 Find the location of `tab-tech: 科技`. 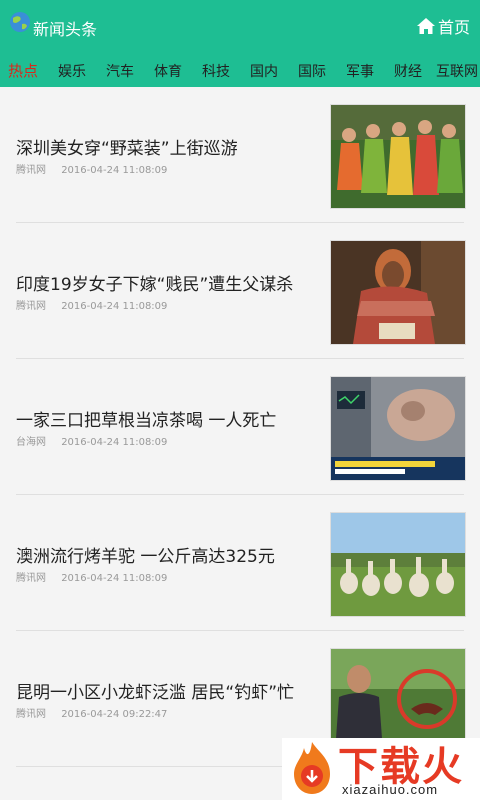

tab-tech: 科技 is located at coordinates (216, 71).